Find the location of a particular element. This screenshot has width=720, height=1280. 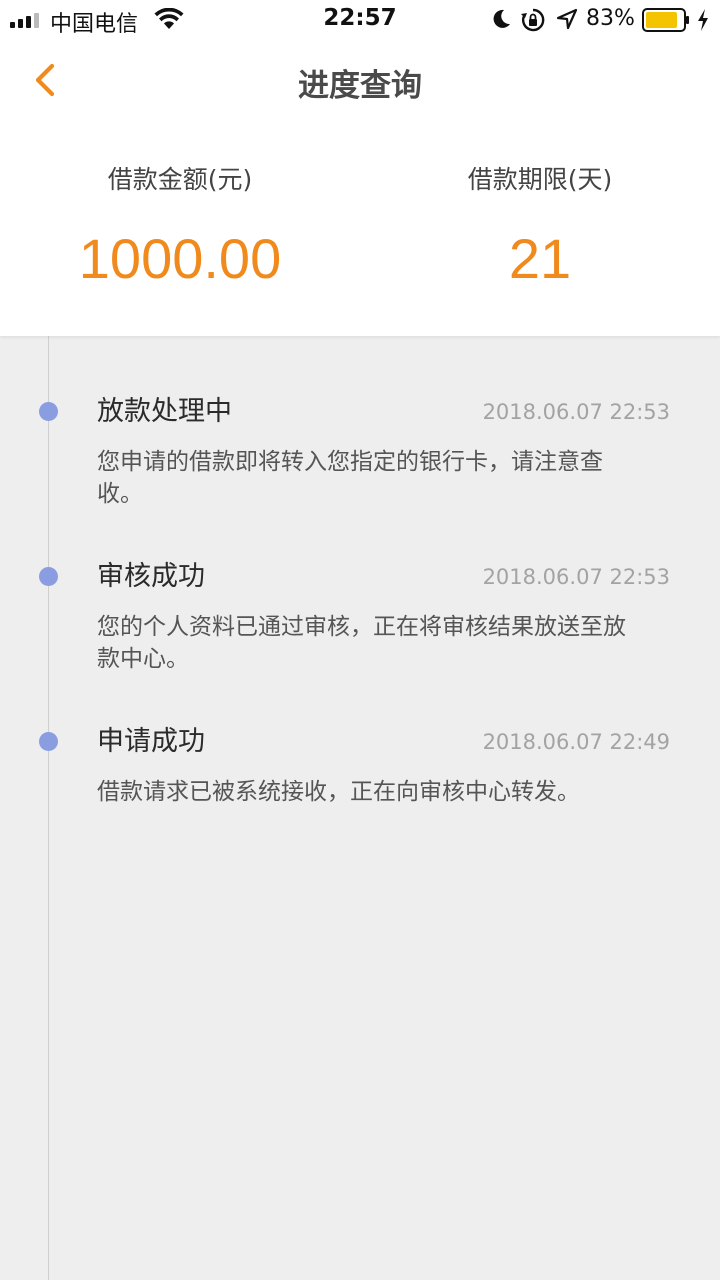

location-icon is located at coordinates (567, 19).